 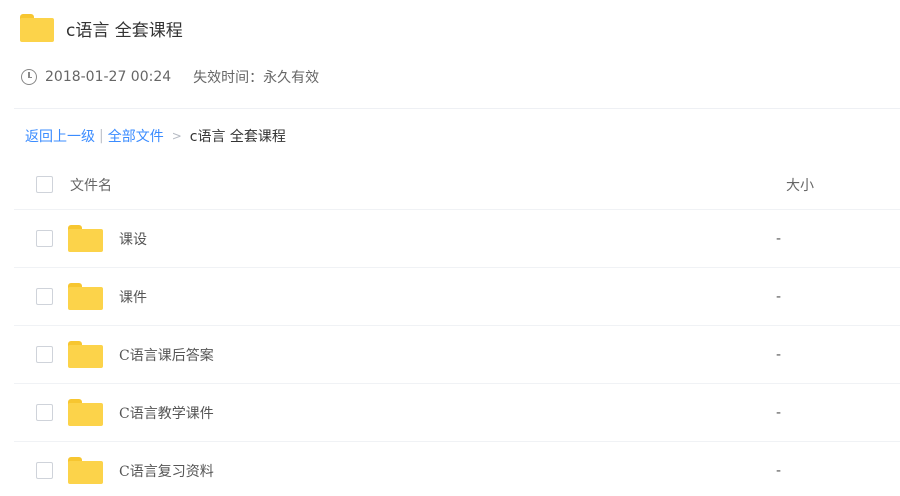 What do you see at coordinates (166, 413) in the screenshot?
I see `file-name: C语言教学课件` at bounding box center [166, 413].